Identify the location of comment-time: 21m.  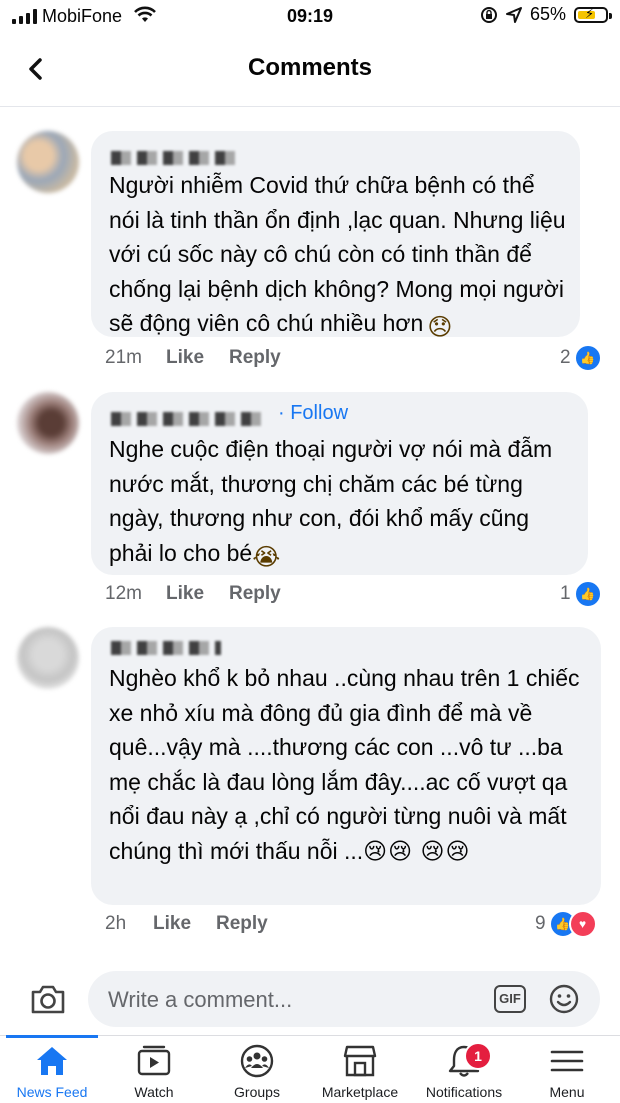
(123, 357).